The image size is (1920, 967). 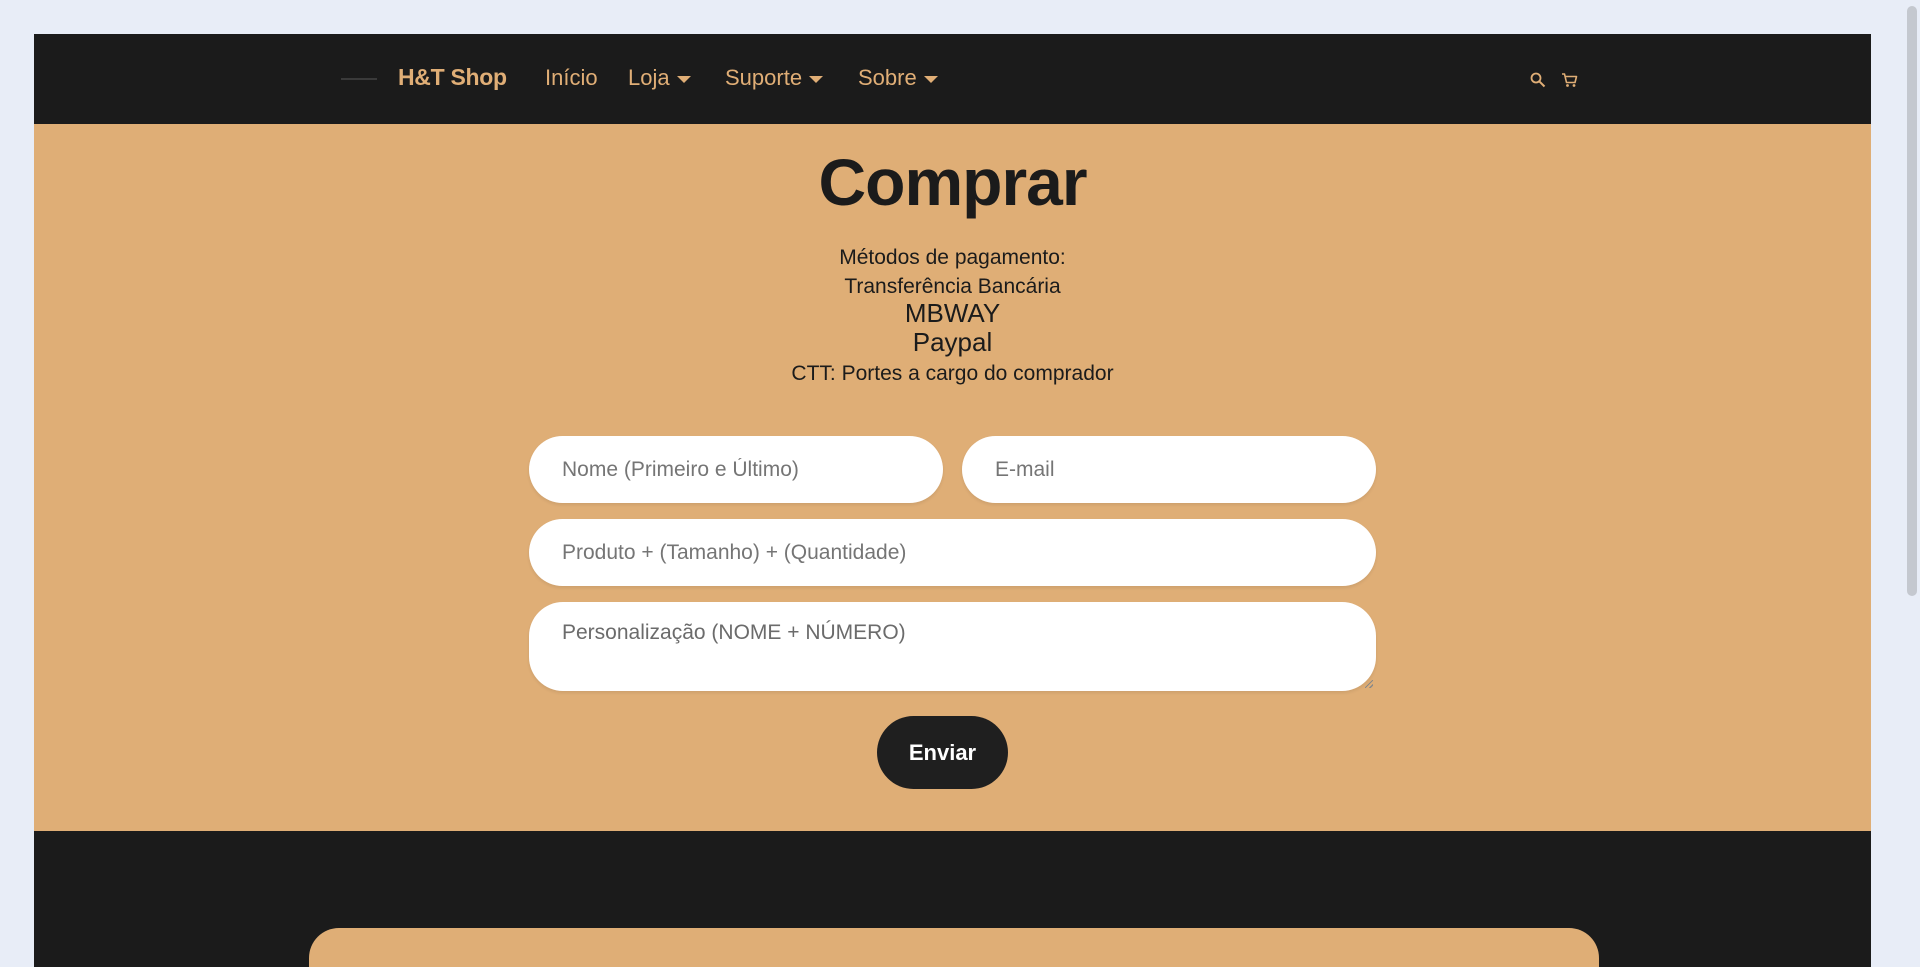 What do you see at coordinates (954, 947) in the screenshot?
I see `footer-card` at bounding box center [954, 947].